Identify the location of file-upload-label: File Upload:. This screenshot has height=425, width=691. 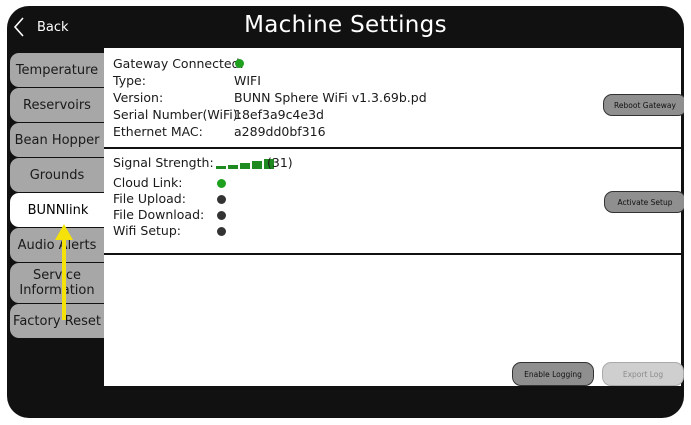
(149, 198).